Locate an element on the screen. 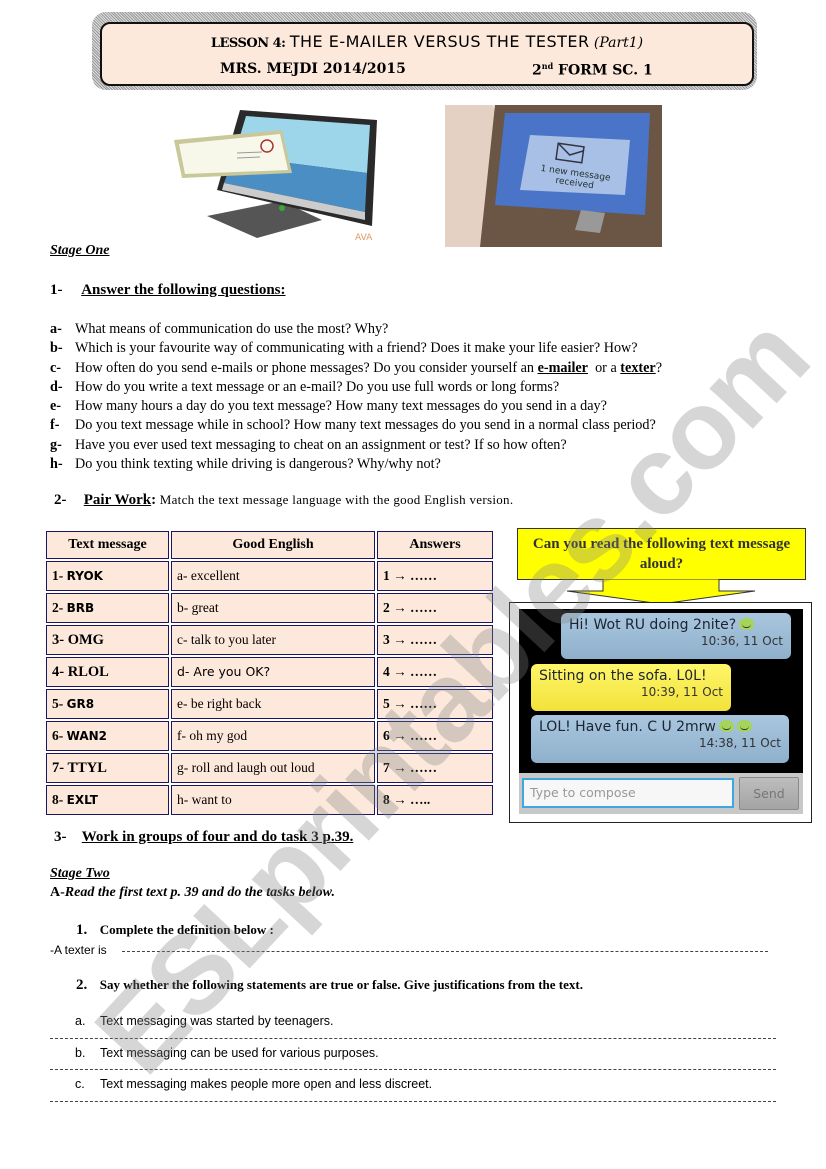 This screenshot has width=826, height=1169. statement-label: b. is located at coordinates (80, 1053).